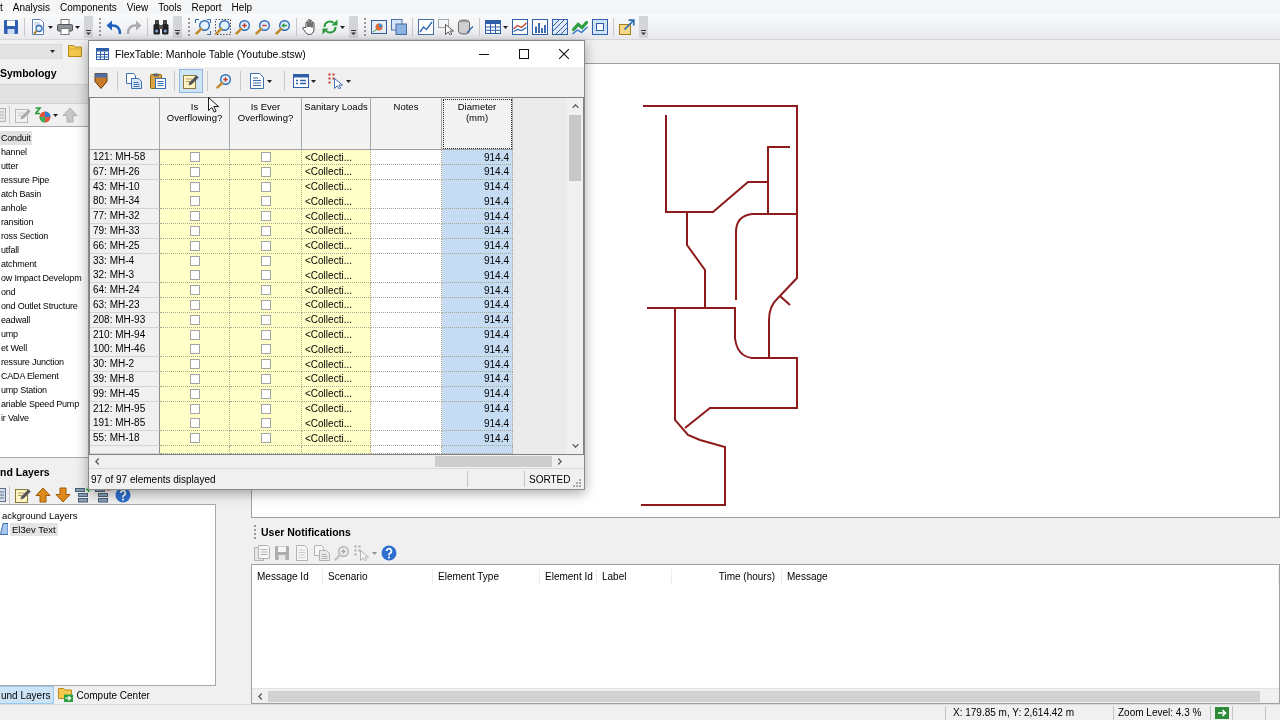 The height and width of the screenshot is (720, 1280). What do you see at coordinates (466, 26) in the screenshot?
I see `cylinder-pencil-icon` at bounding box center [466, 26].